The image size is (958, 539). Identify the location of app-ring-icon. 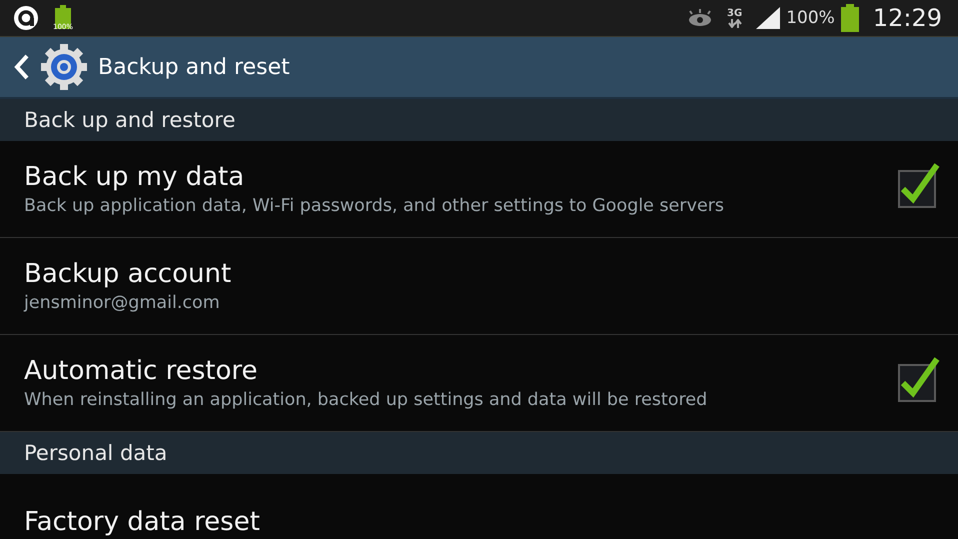
(26, 18).